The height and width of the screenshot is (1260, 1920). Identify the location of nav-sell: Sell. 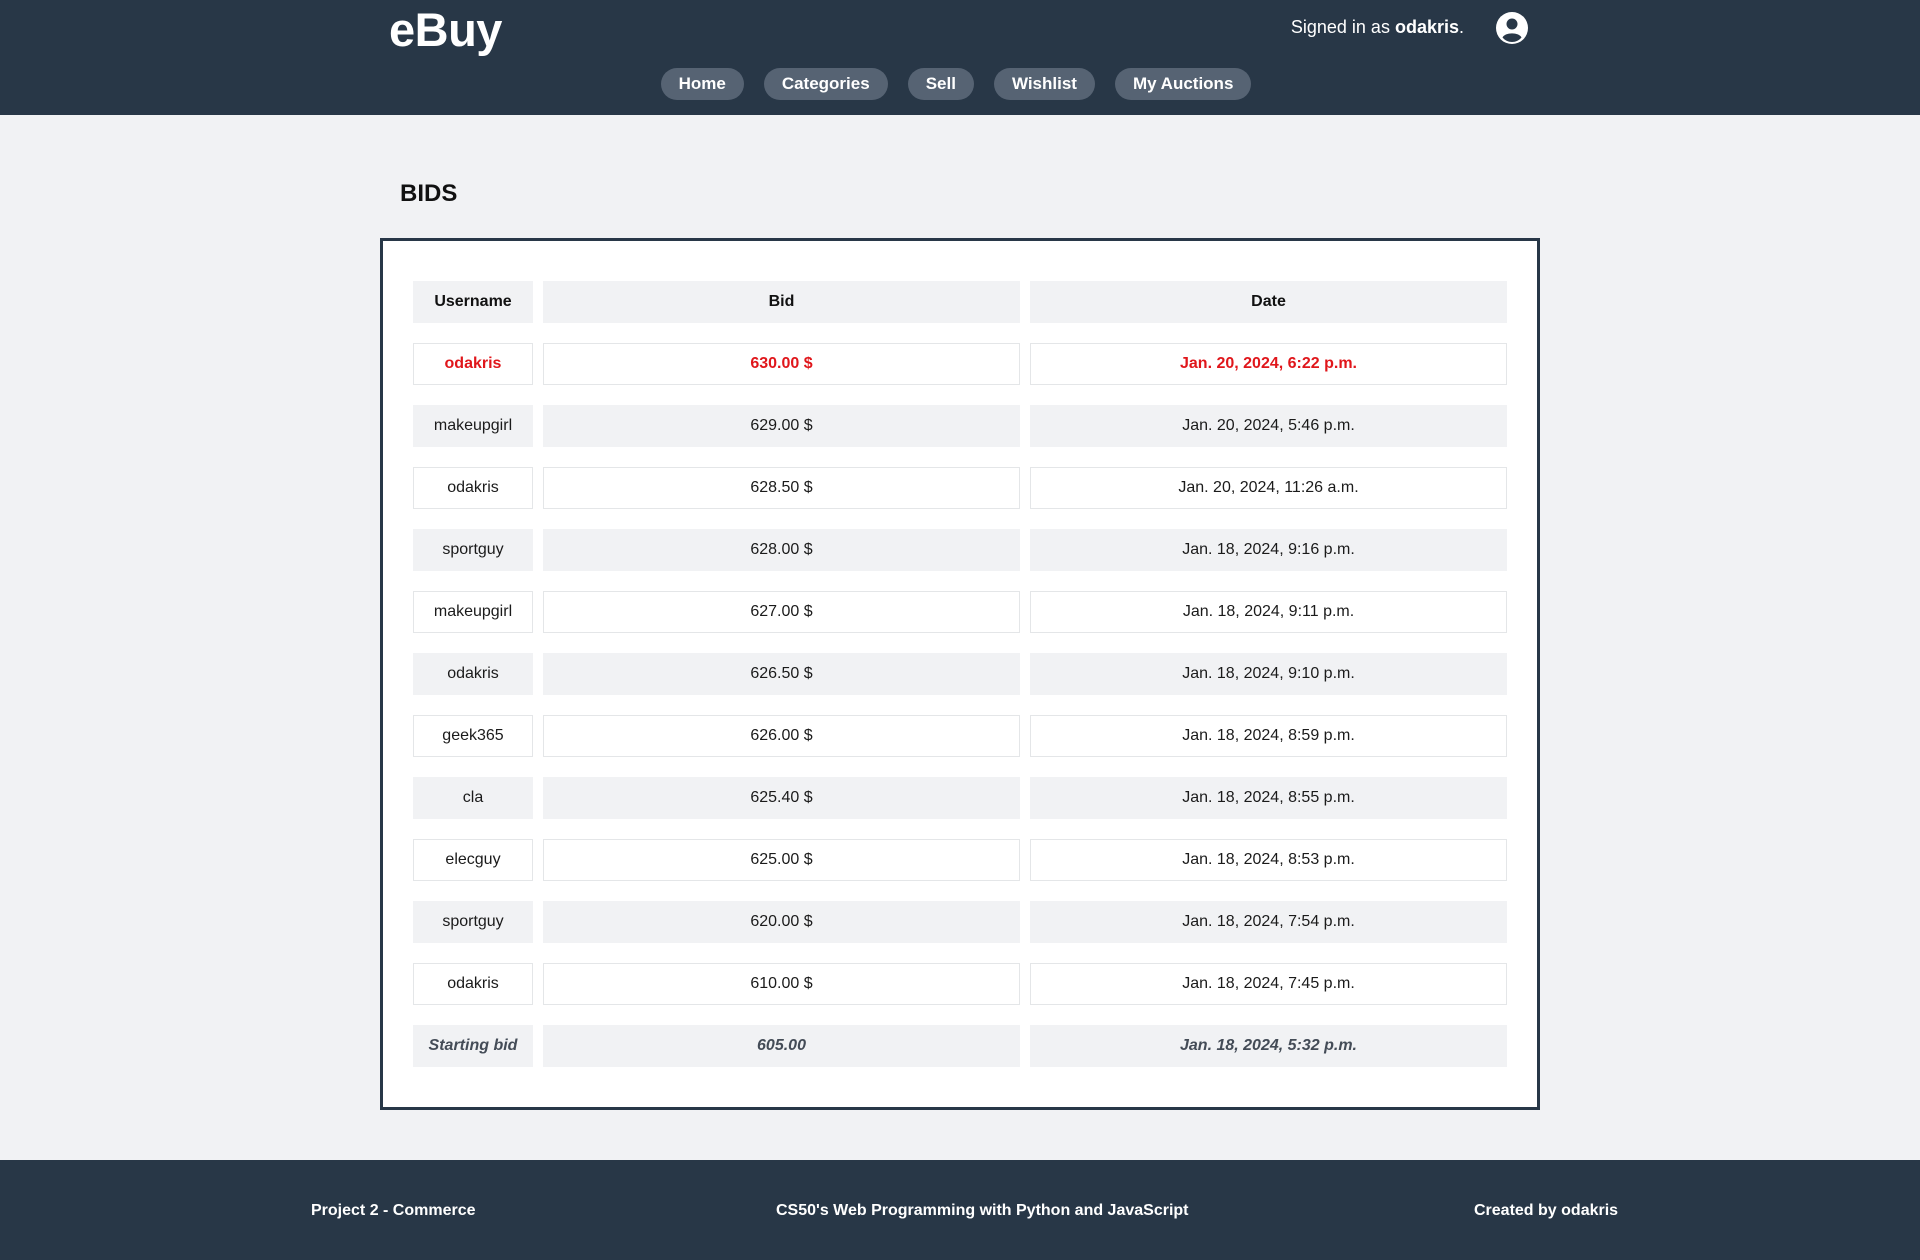
(940, 84).